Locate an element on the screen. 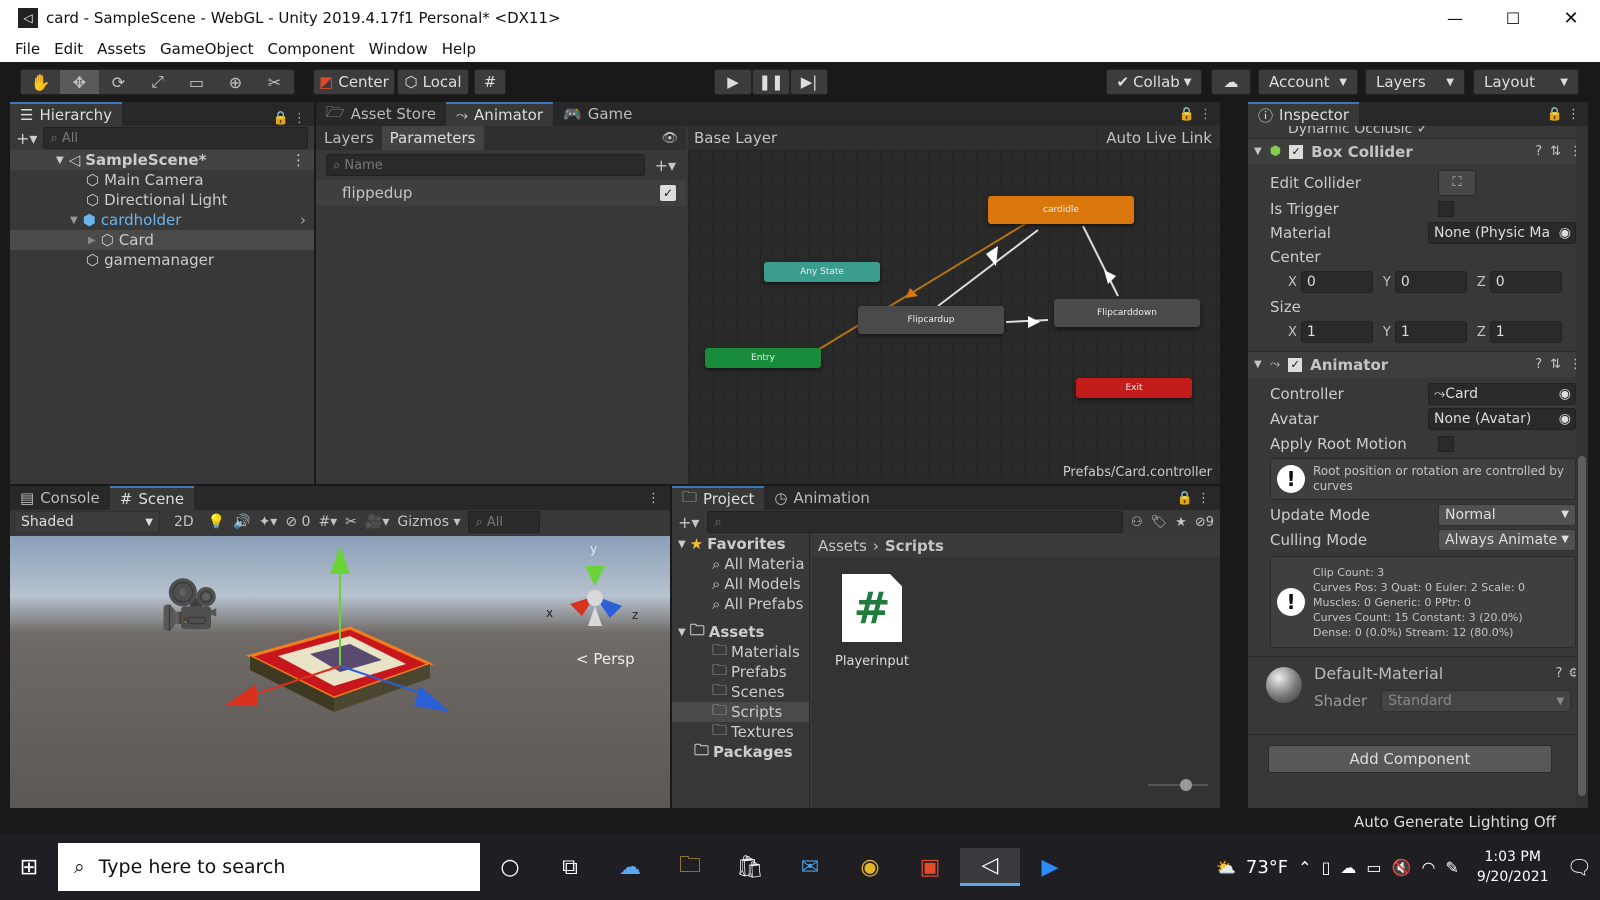 This screenshot has height=900, width=1600. battery-icon: ▭ is located at coordinates (1373, 867).